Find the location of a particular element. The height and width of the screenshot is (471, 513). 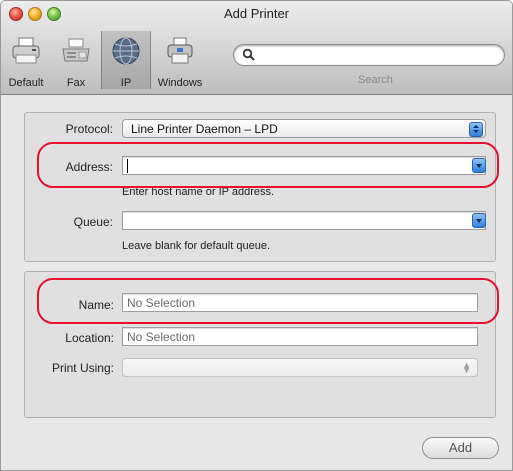

queue-dropdown-button is located at coordinates (479, 220).